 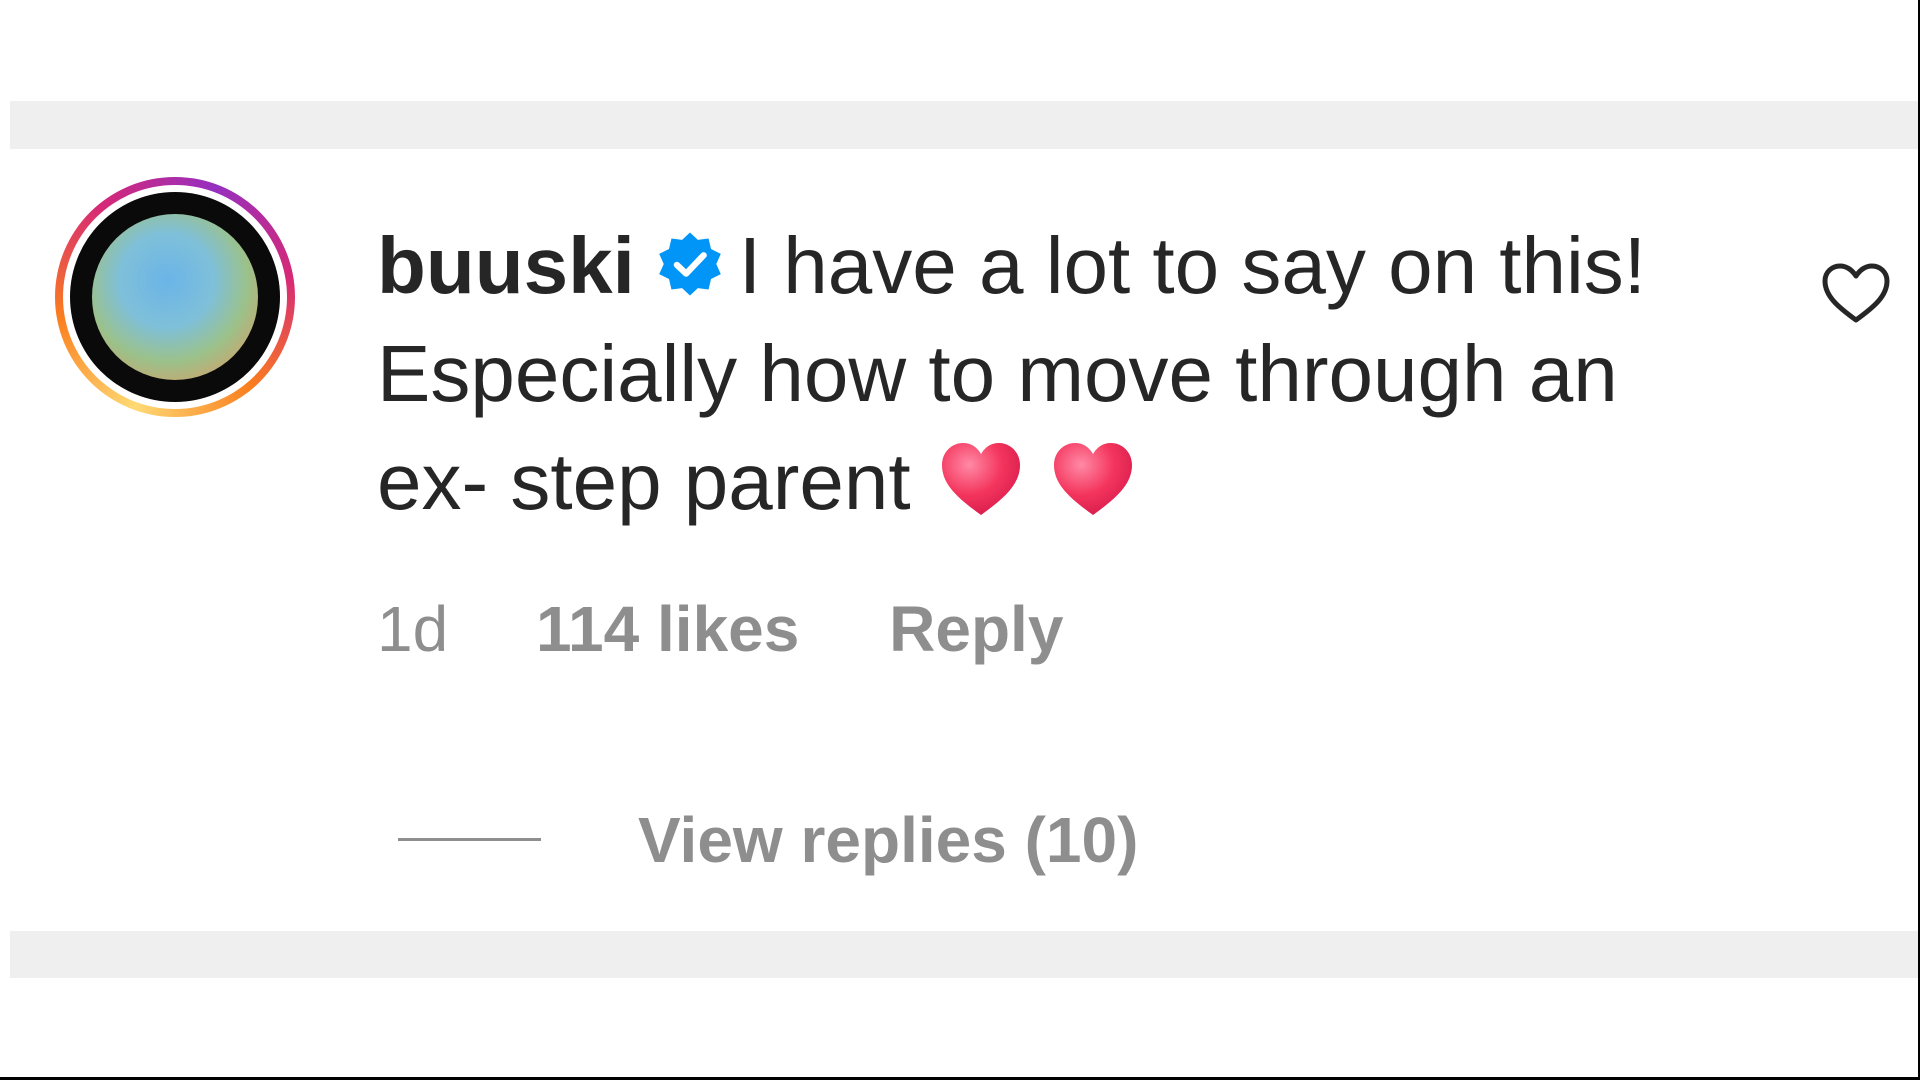 I want to click on comment-text-line-1: I have a lot to say on this!, so click(x=1192, y=265).